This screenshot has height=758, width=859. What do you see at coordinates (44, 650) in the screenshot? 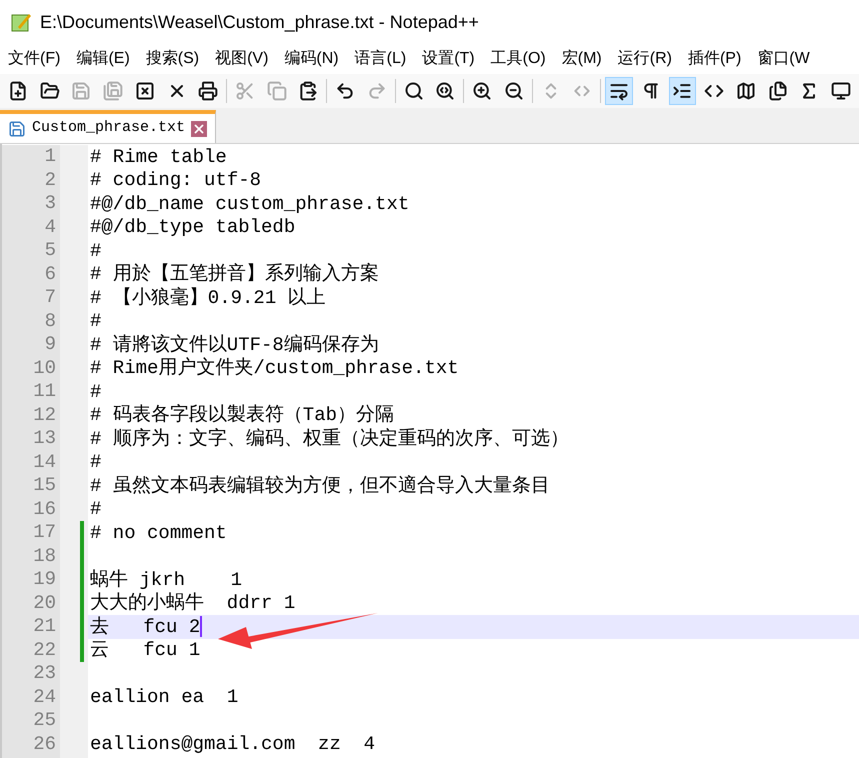
I see `line-number: 22` at bounding box center [44, 650].